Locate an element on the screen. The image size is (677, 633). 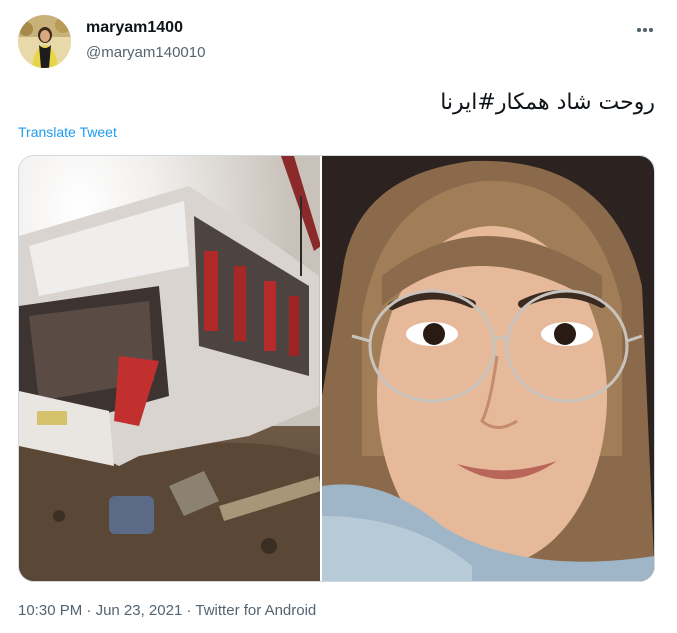
tweet-time: 10:30 PM is located at coordinates (50, 610).